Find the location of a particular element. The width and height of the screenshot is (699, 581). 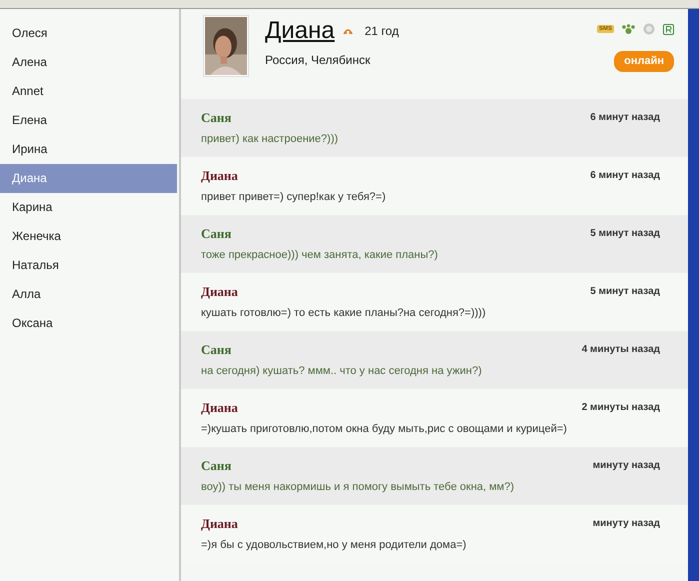

message-text: привет привет=) супер!как у тебя?=) is located at coordinates (294, 197).